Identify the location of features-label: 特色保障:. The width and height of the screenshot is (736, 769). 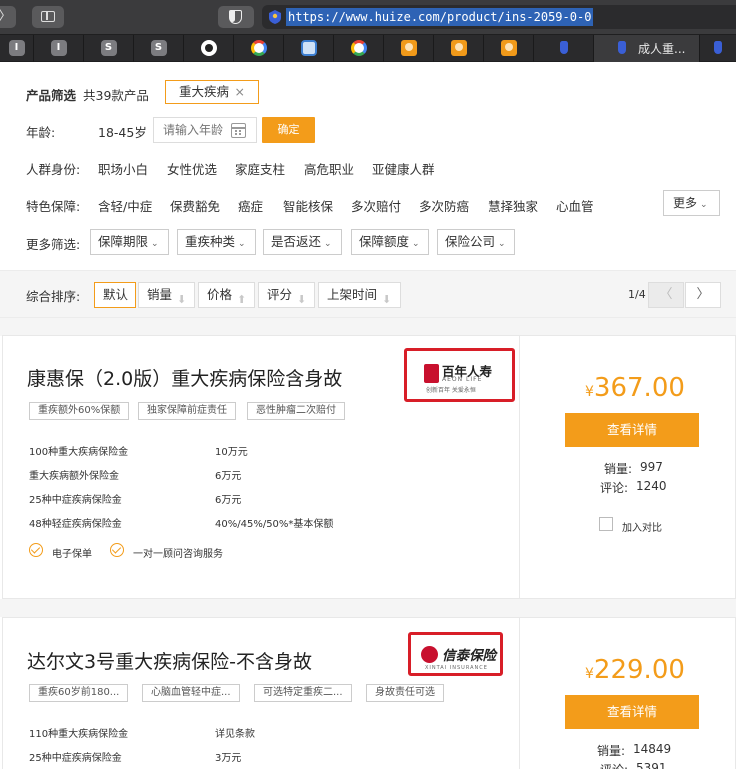
(53, 206).